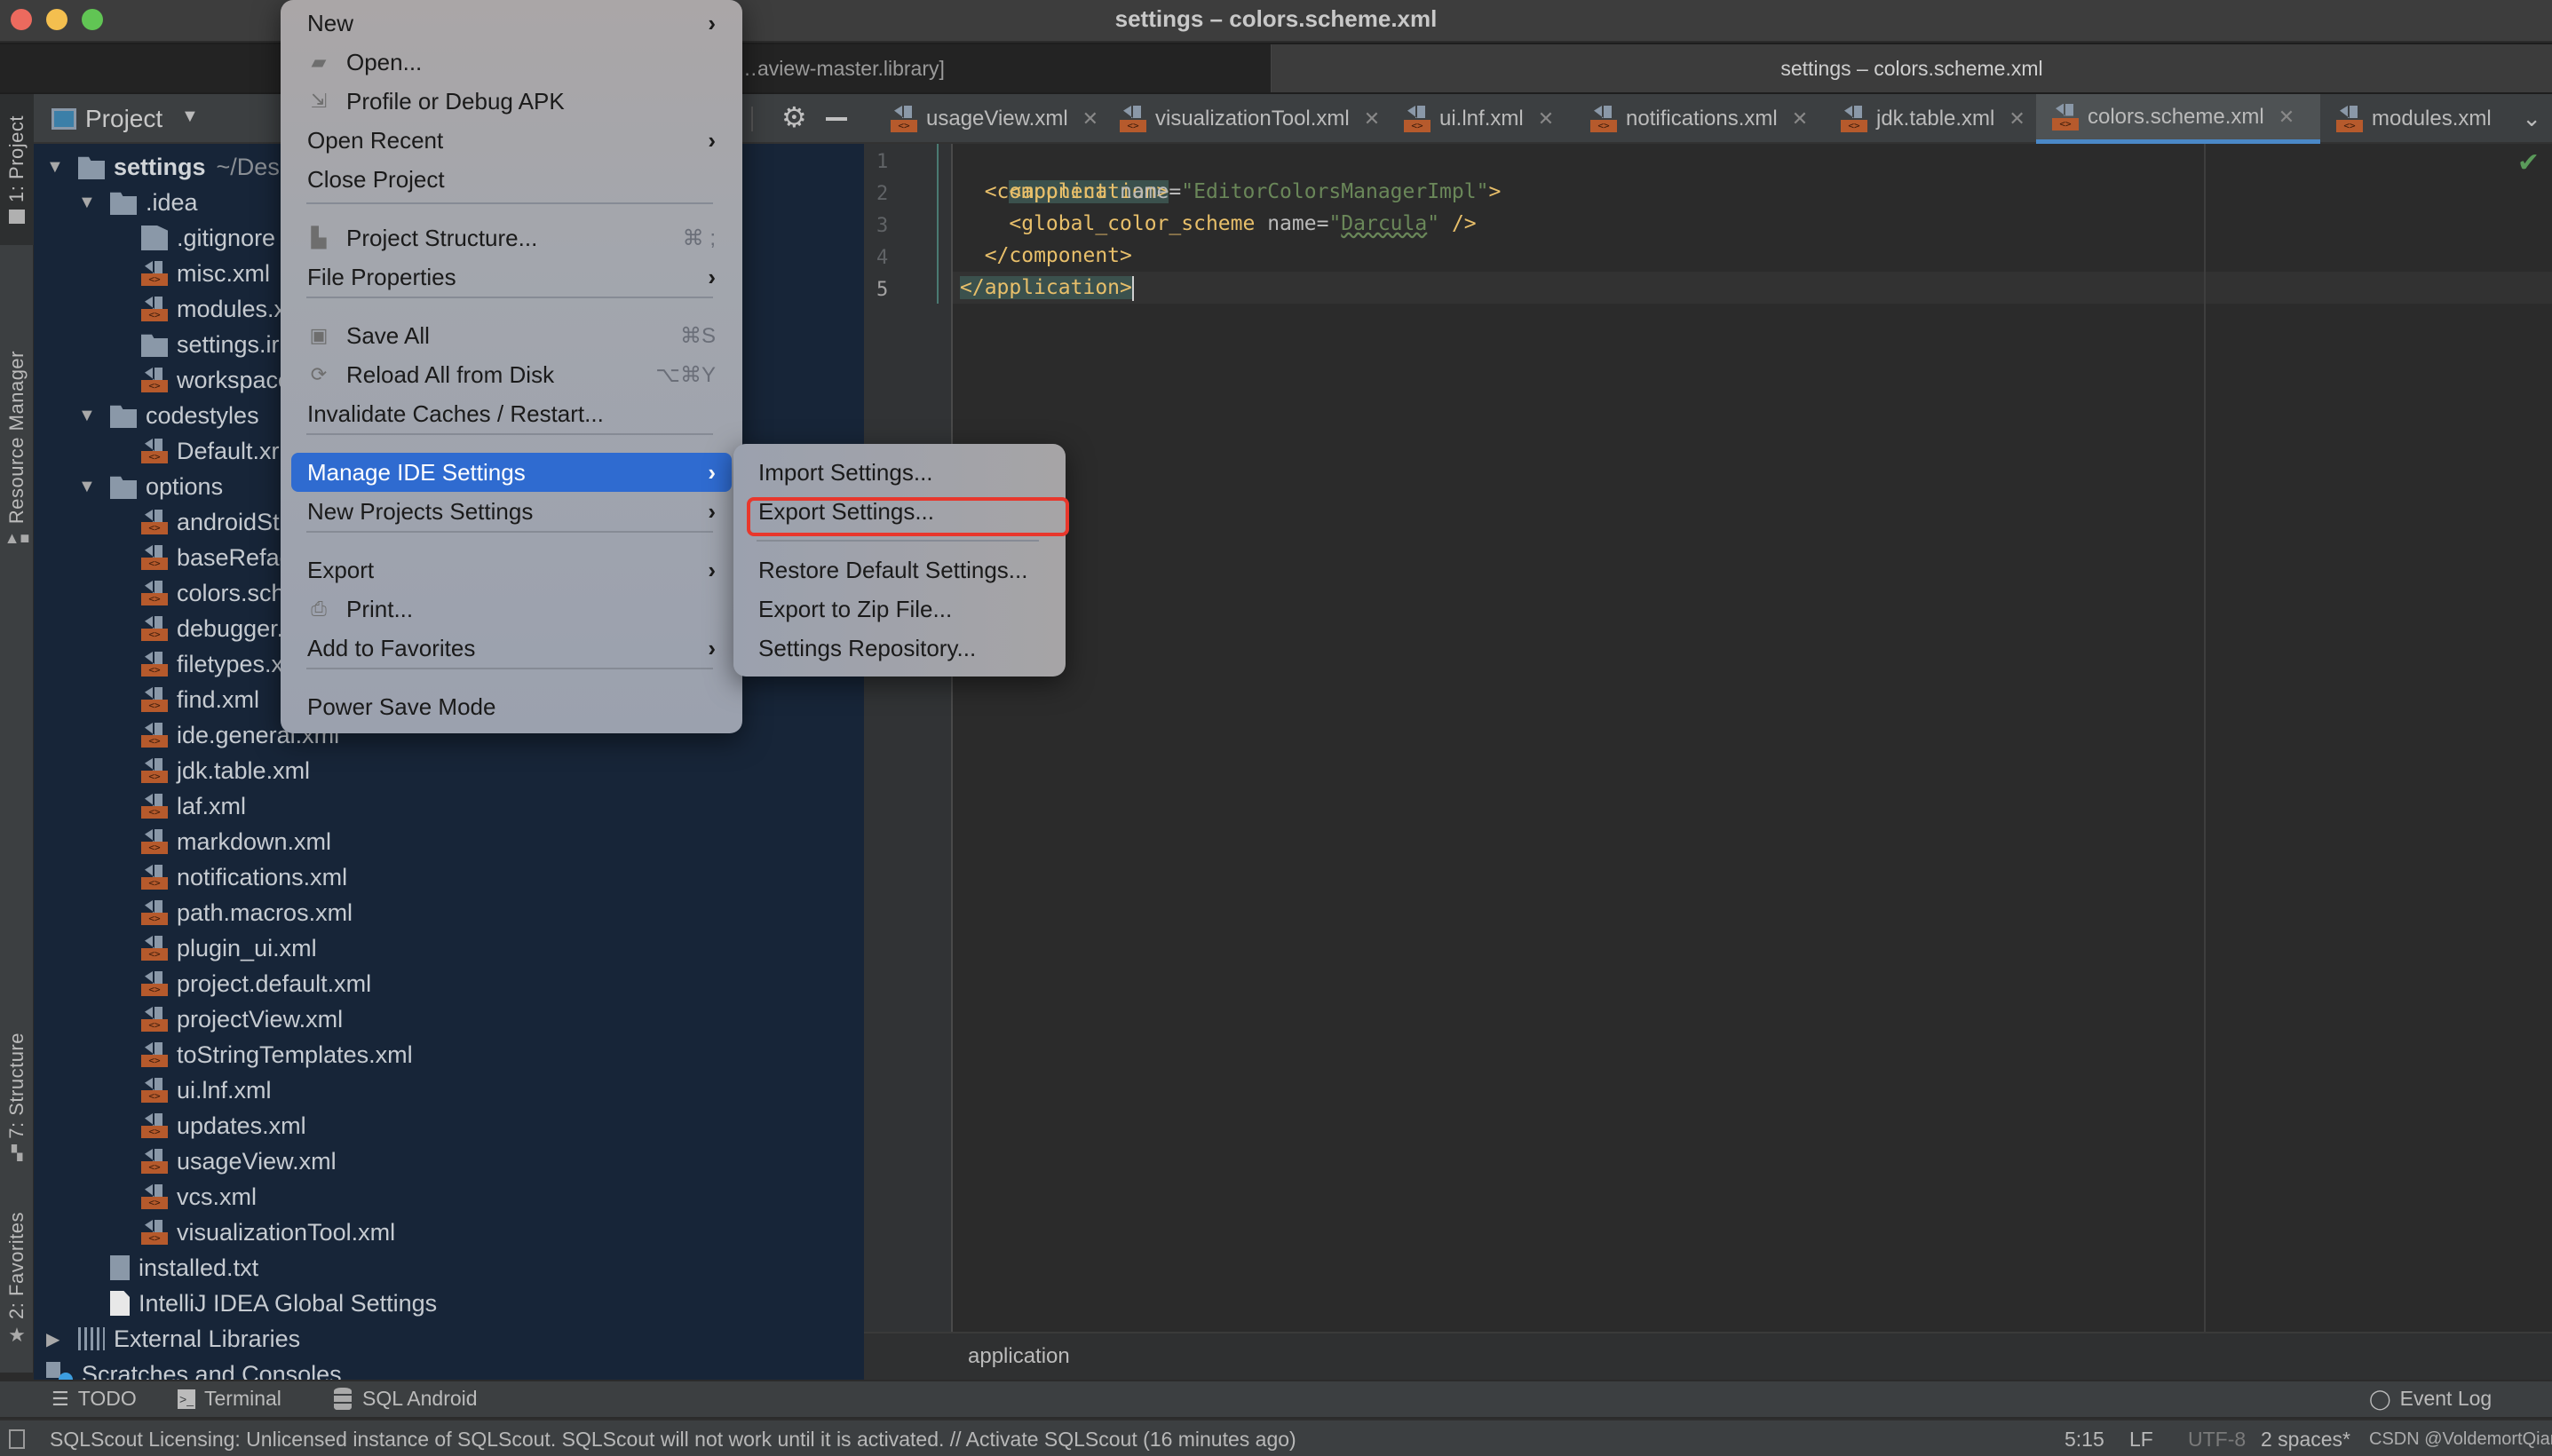 Image resolution: width=2552 pixels, height=1456 pixels. I want to click on tool-window-project: 1: Project, so click(17, 169).